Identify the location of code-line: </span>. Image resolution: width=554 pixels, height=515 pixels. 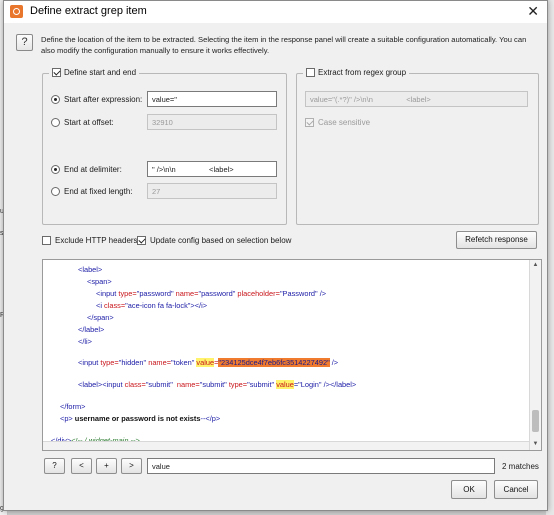
(100, 317).